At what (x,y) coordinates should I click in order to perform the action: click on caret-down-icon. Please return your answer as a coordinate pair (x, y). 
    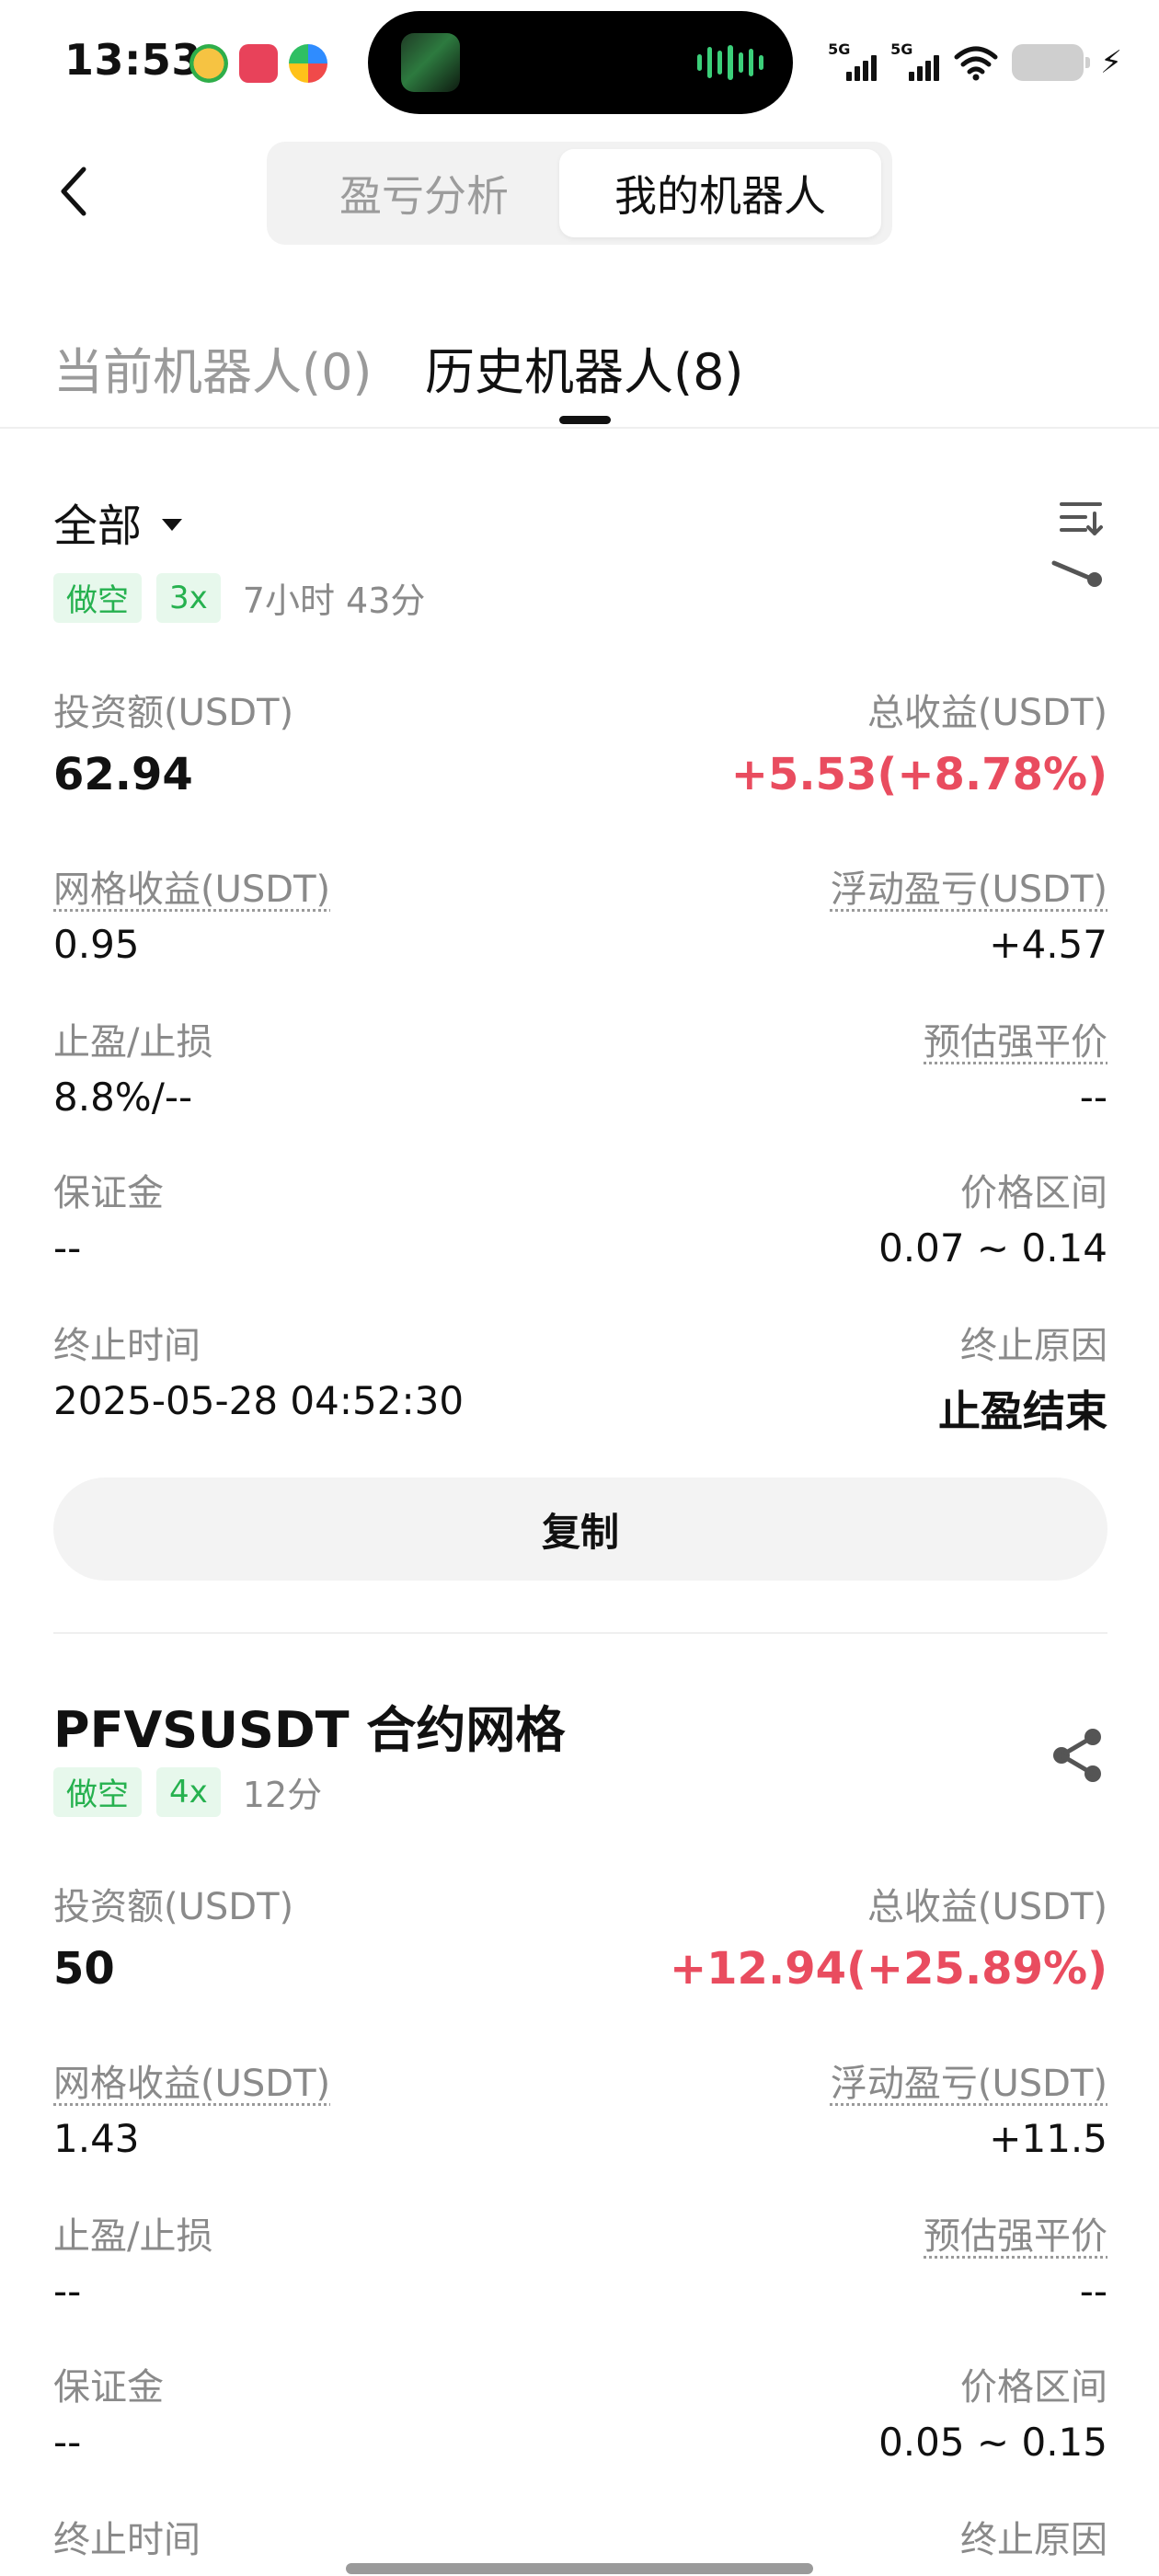
    Looking at the image, I should click on (172, 524).